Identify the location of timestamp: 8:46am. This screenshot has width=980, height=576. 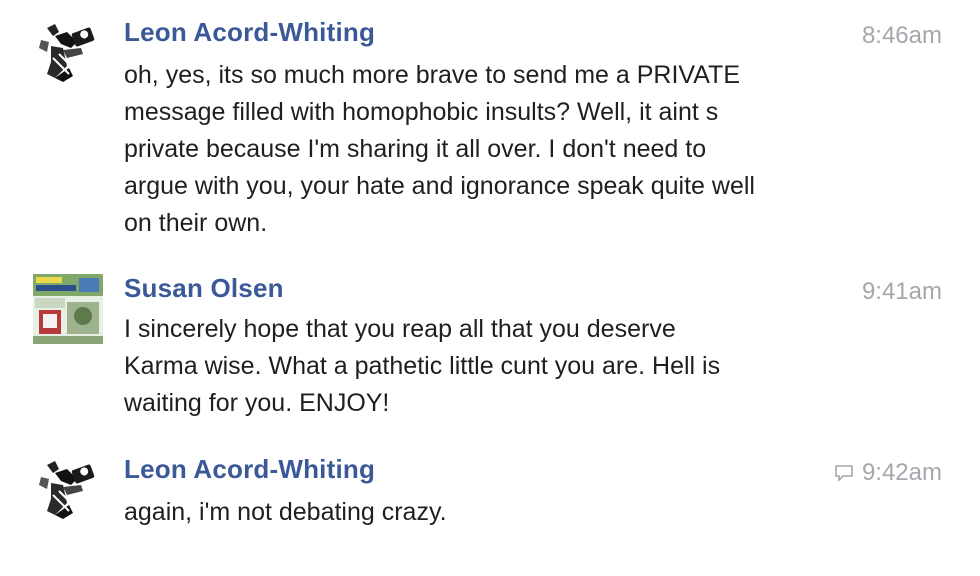
(902, 36).